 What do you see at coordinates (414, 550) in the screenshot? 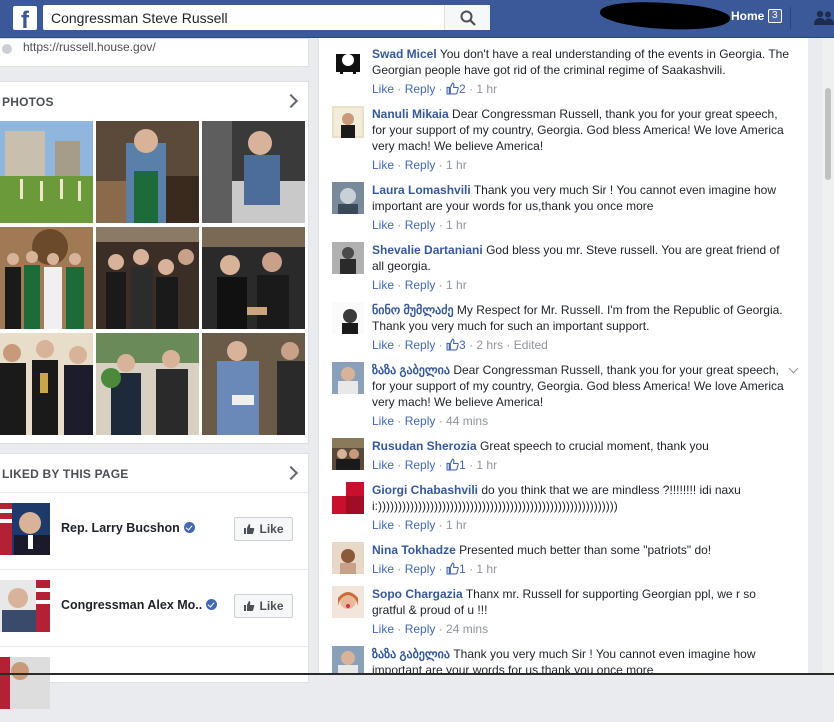
I see `commenter-name: Nina Tokhadze` at bounding box center [414, 550].